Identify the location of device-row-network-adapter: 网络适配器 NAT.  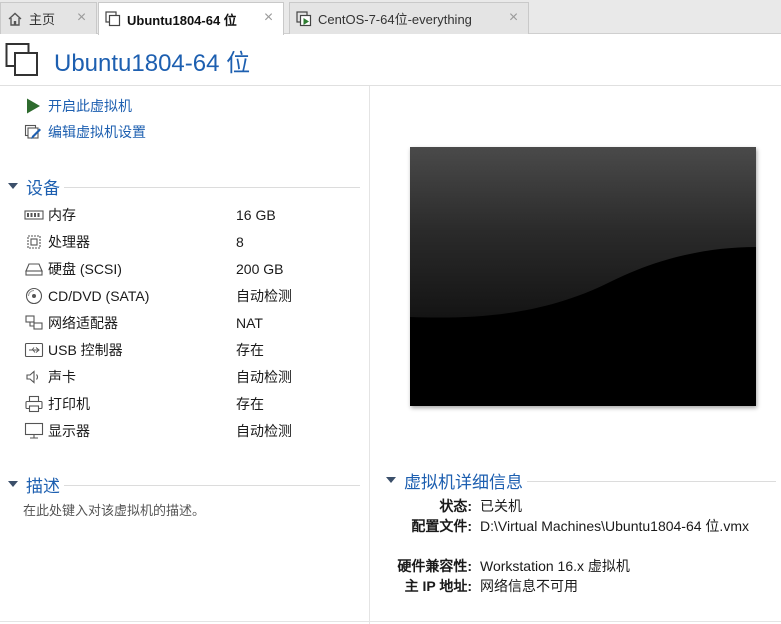
(192, 322).